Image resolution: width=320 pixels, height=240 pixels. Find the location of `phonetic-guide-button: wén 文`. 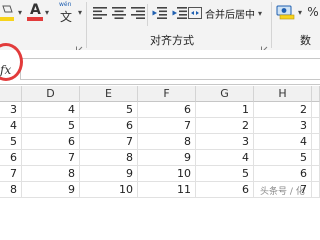

phonetic-guide-button: wén 文 is located at coordinates (67, 12).